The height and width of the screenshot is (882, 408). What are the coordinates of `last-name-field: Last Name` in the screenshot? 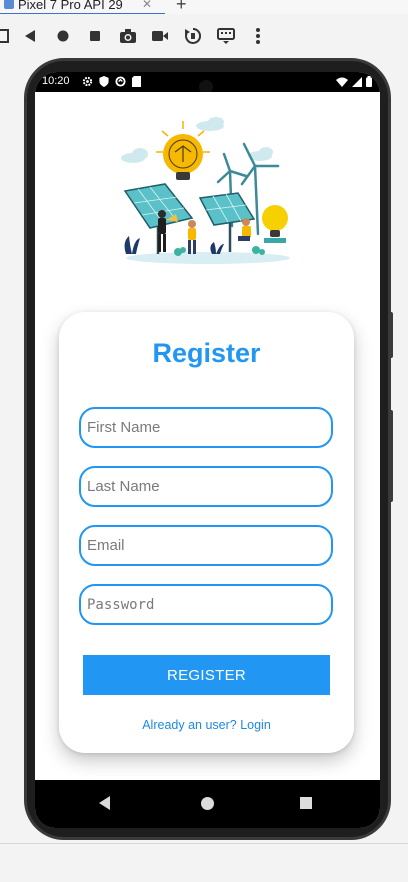 It's located at (206, 486).